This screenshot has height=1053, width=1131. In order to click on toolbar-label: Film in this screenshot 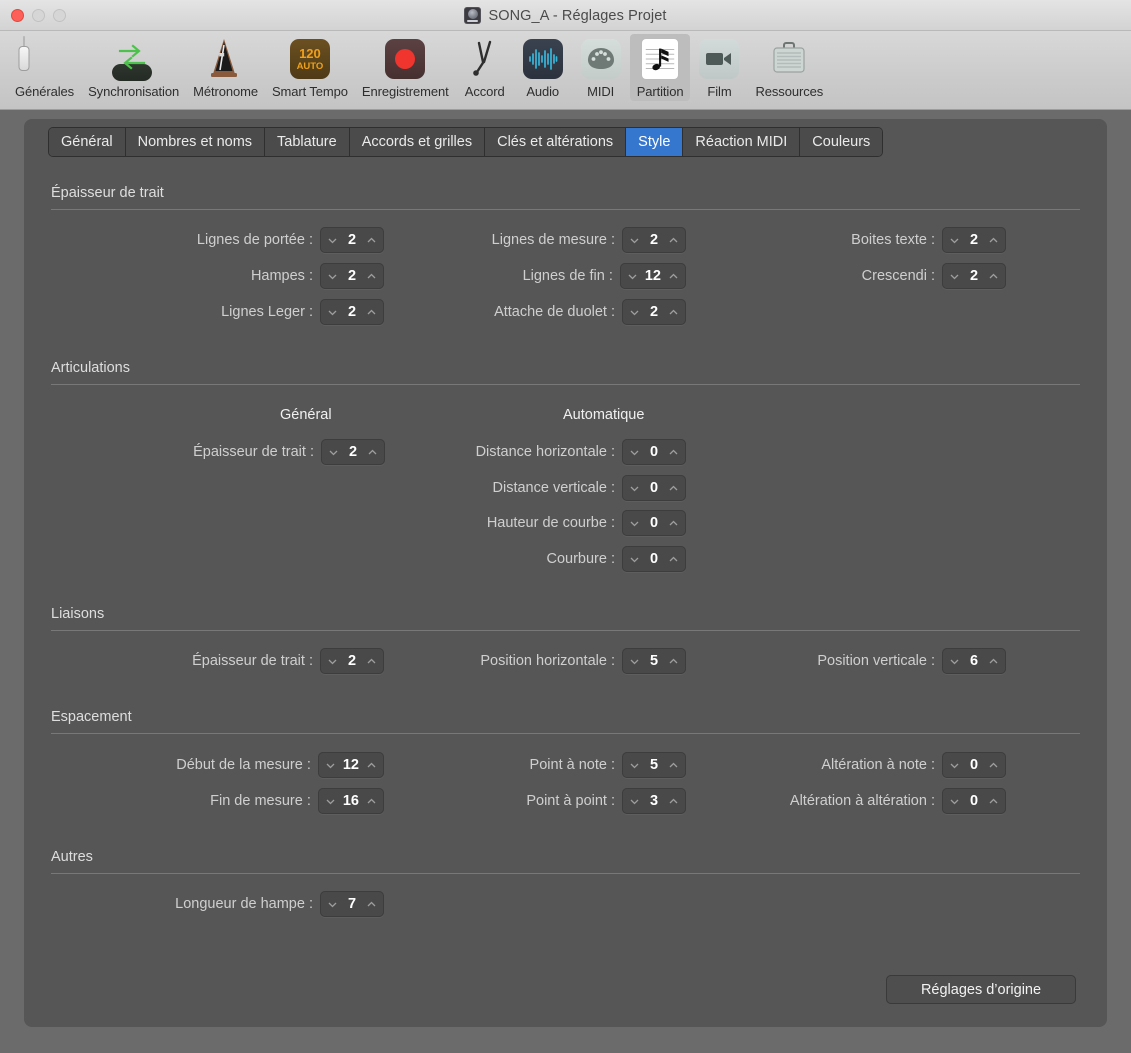, I will do `click(719, 91)`.